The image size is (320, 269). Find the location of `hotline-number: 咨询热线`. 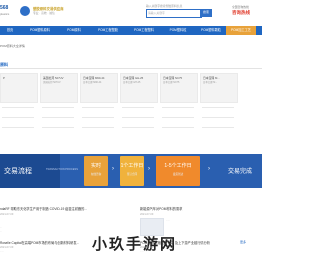

hotline-number: 咨询热线 is located at coordinates (241, 12).